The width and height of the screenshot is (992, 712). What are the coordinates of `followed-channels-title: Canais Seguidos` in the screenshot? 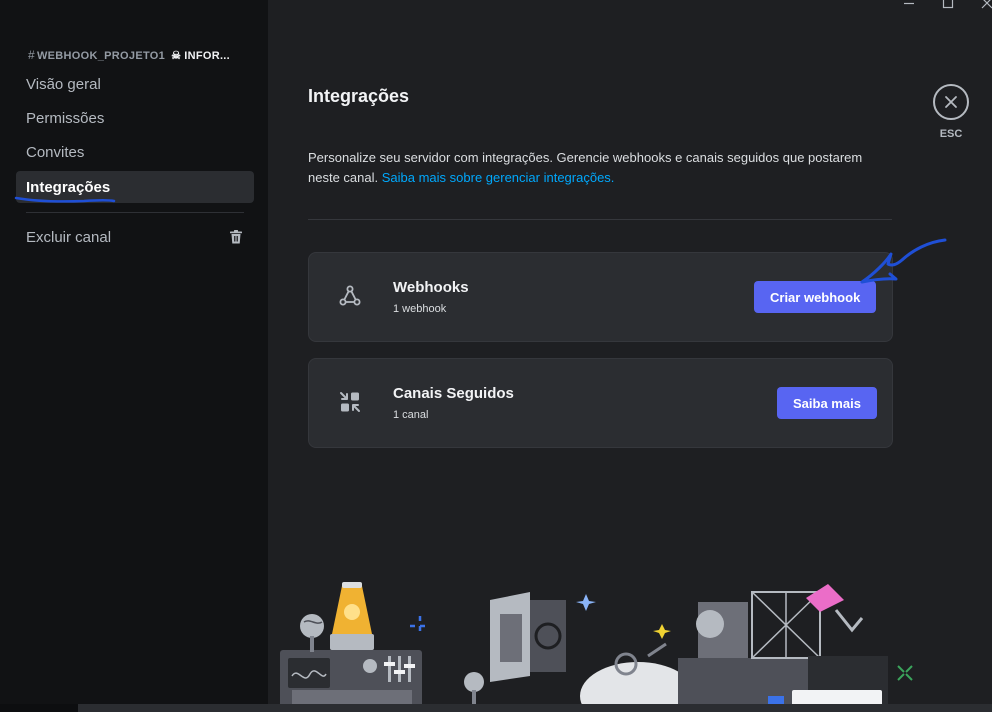 It's located at (453, 393).